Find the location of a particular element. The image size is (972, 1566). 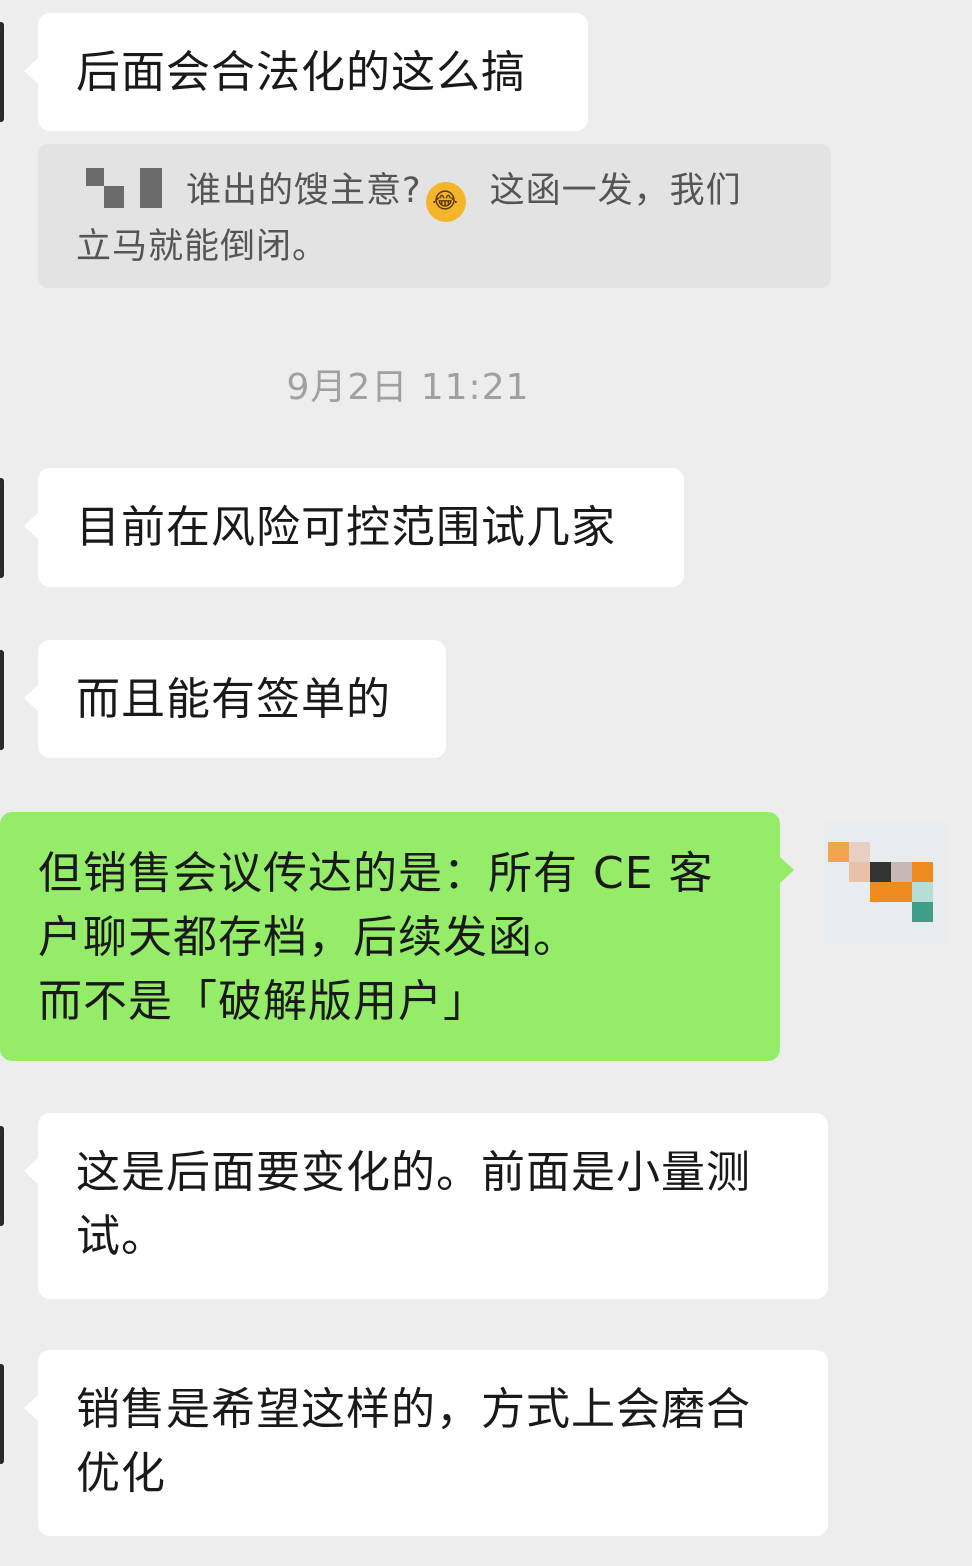

quoted-message: 谁出的馊主意? 😂 这函一发，我们 立马就能倒闭。 is located at coordinates (434, 216).